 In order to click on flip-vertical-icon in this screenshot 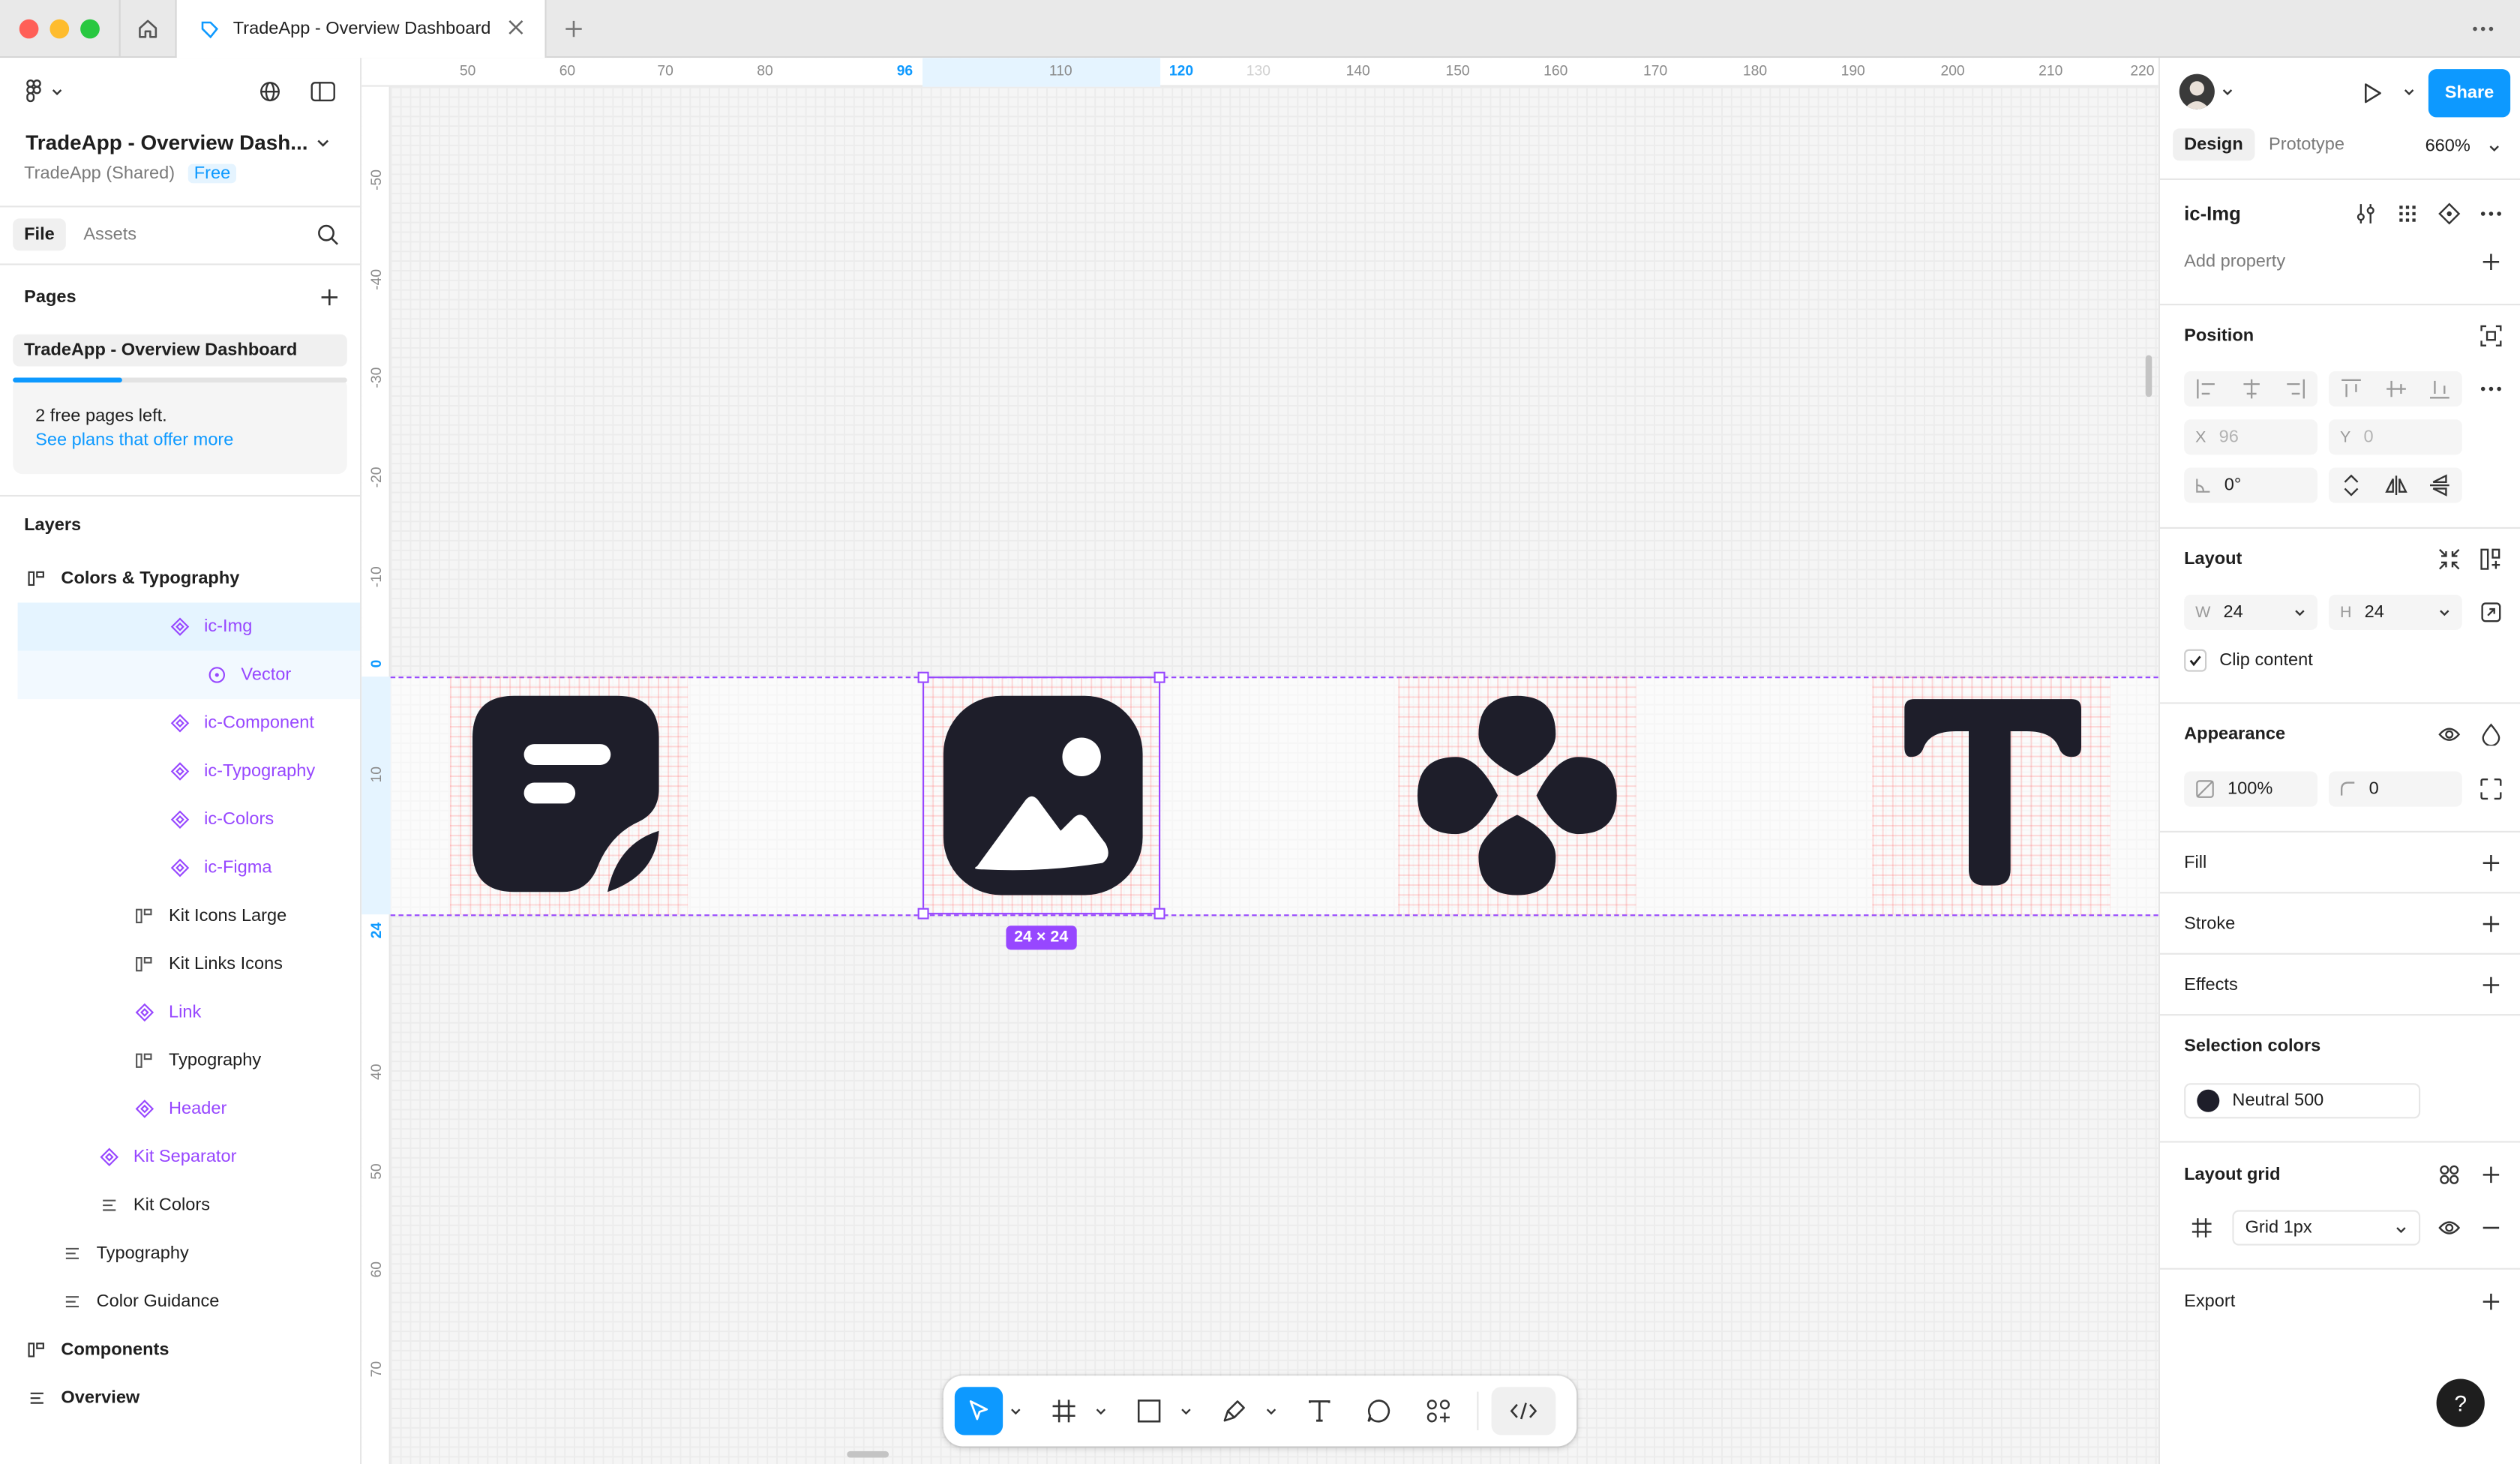, I will do `click(2439, 485)`.